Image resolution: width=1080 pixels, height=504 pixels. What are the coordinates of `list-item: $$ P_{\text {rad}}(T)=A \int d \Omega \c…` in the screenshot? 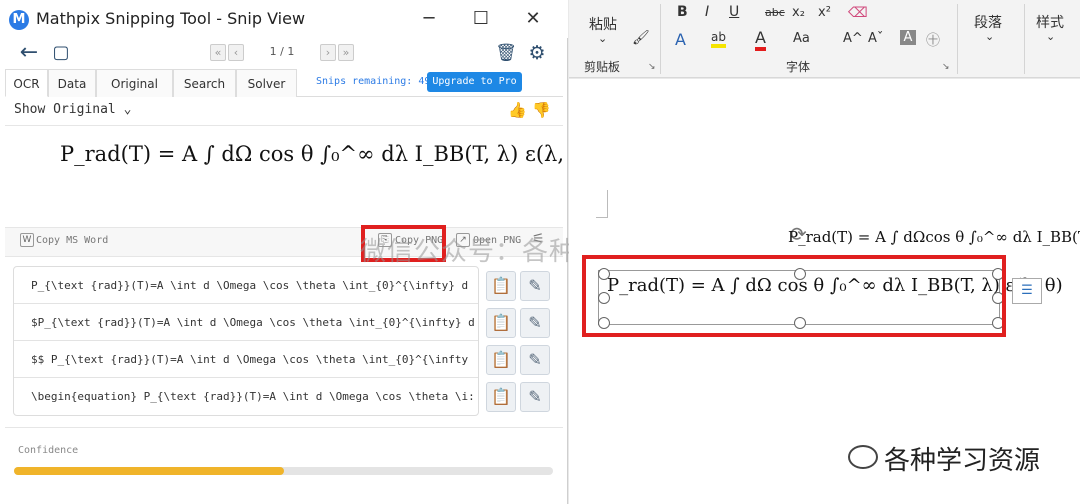 It's located at (246, 360).